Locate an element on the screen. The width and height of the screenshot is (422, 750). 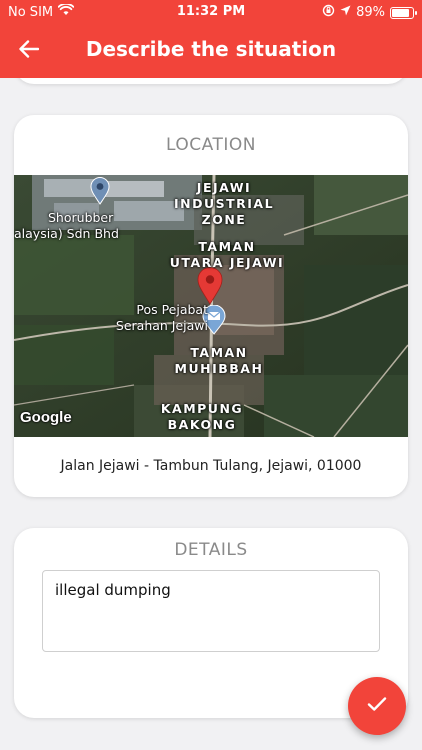
app-bar: Describe the situation is located at coordinates (211, 51).